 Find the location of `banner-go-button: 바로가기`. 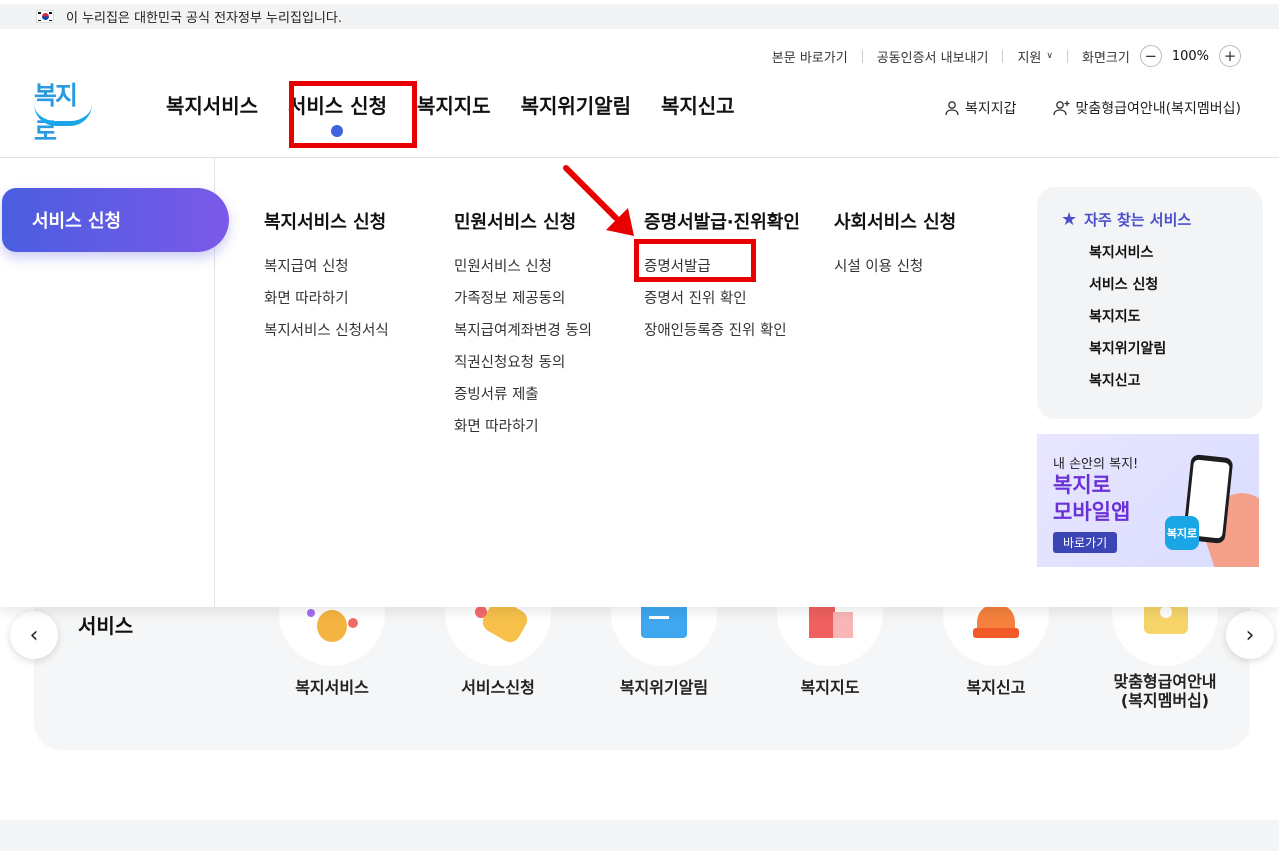

banner-go-button: 바로가기 is located at coordinates (1085, 542).